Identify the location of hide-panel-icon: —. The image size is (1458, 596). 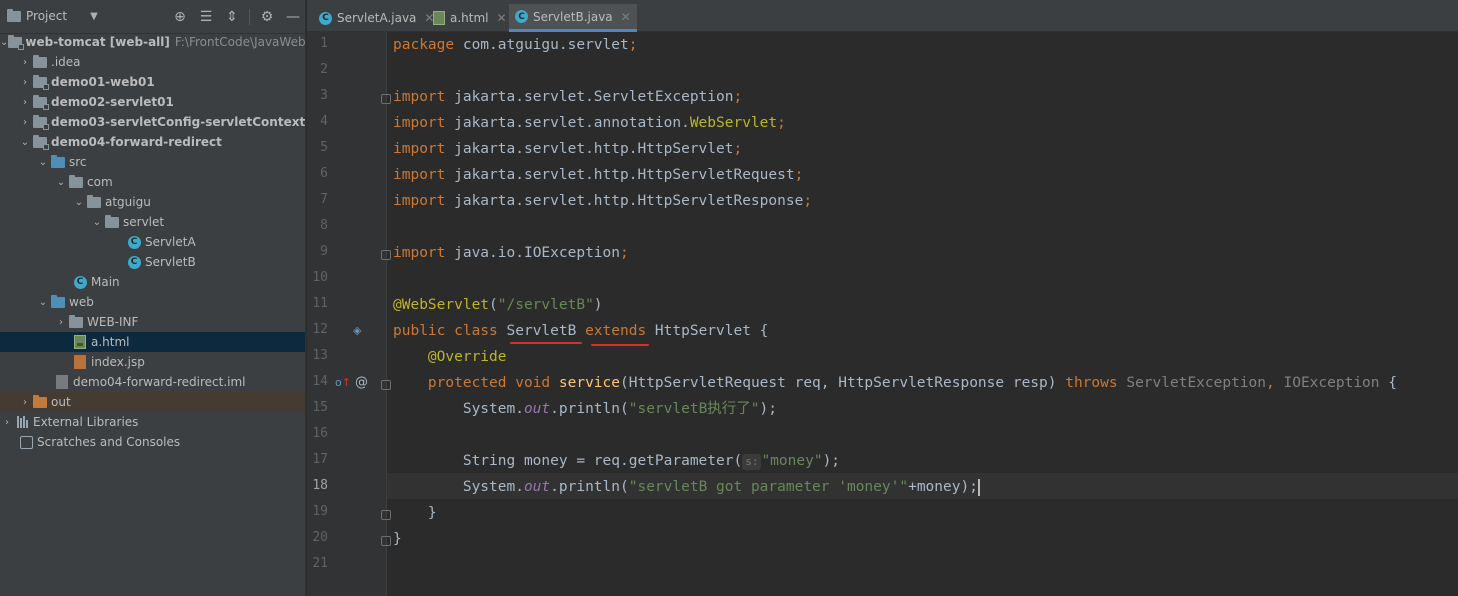
(293, 17).